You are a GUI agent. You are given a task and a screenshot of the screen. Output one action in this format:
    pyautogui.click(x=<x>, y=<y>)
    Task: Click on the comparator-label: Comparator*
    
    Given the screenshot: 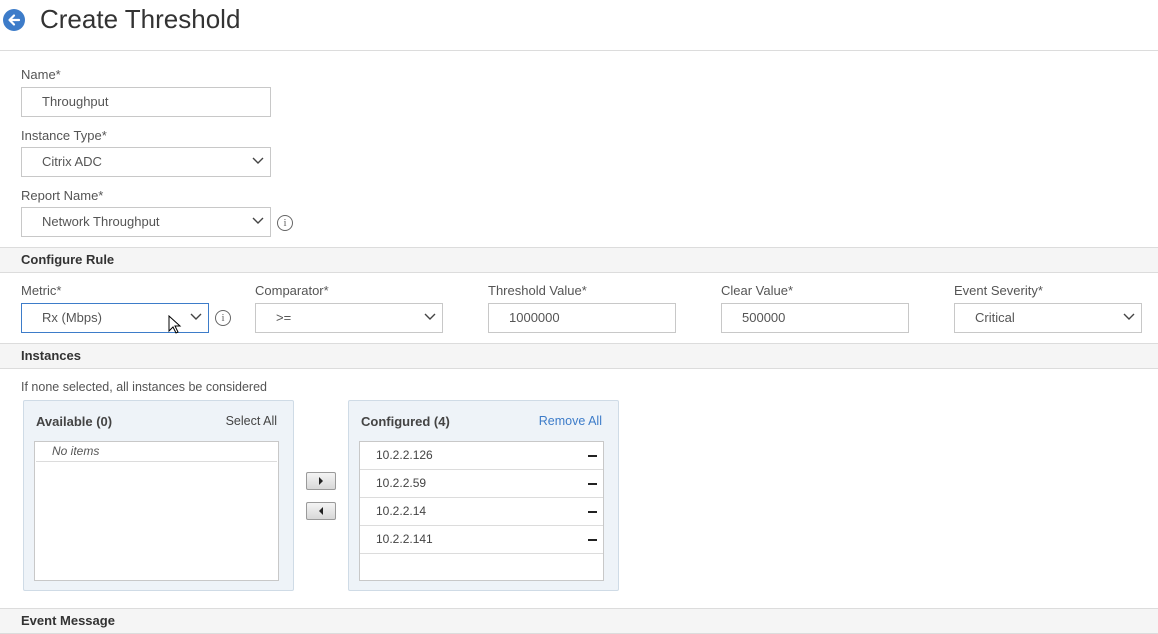 What is the action you would take?
    pyautogui.click(x=292, y=290)
    